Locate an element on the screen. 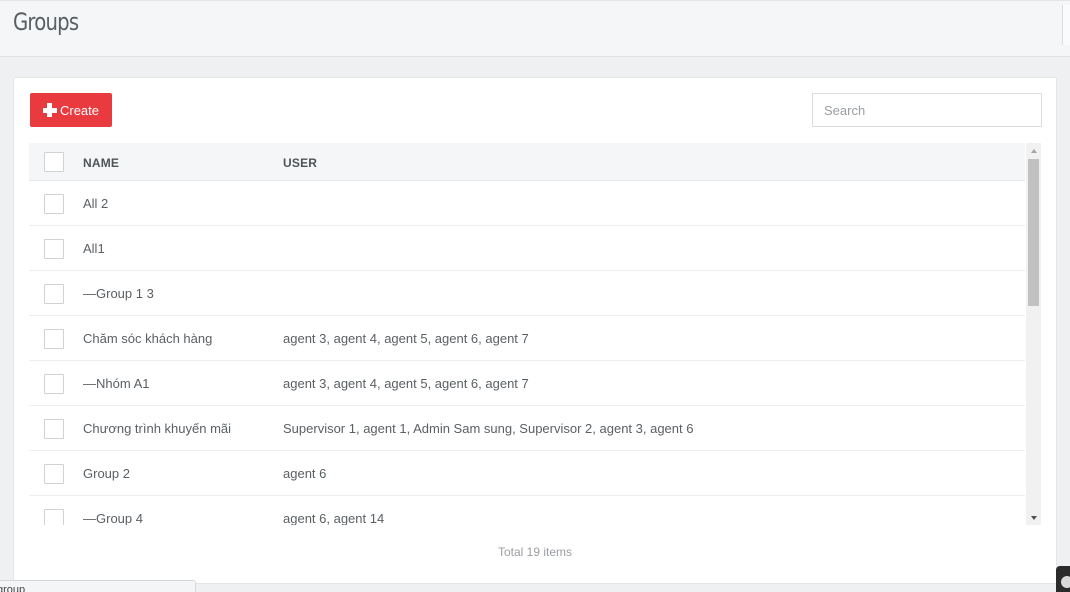 Image resolution: width=1070 pixels, height=592 pixels. create-button-label: Create is located at coordinates (79, 110).